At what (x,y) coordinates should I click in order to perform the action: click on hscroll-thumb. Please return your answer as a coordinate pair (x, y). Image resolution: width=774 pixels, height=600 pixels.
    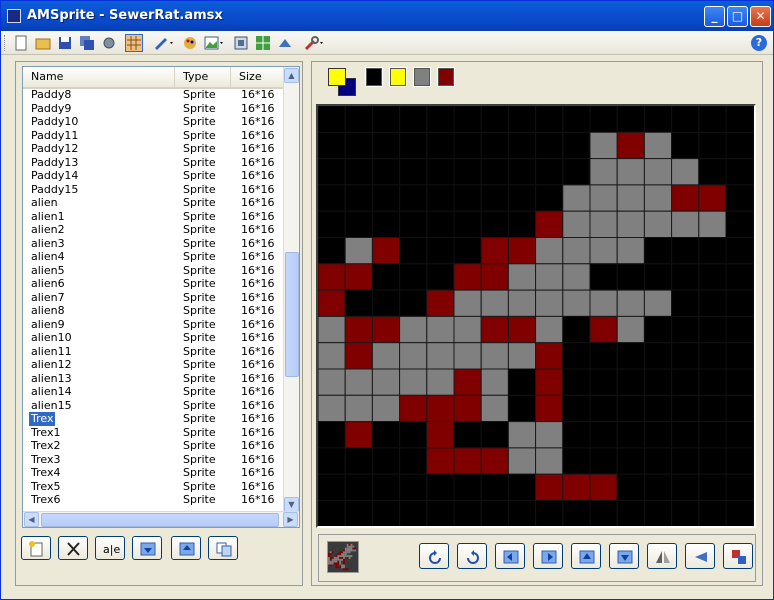
    Looking at the image, I should click on (160, 520).